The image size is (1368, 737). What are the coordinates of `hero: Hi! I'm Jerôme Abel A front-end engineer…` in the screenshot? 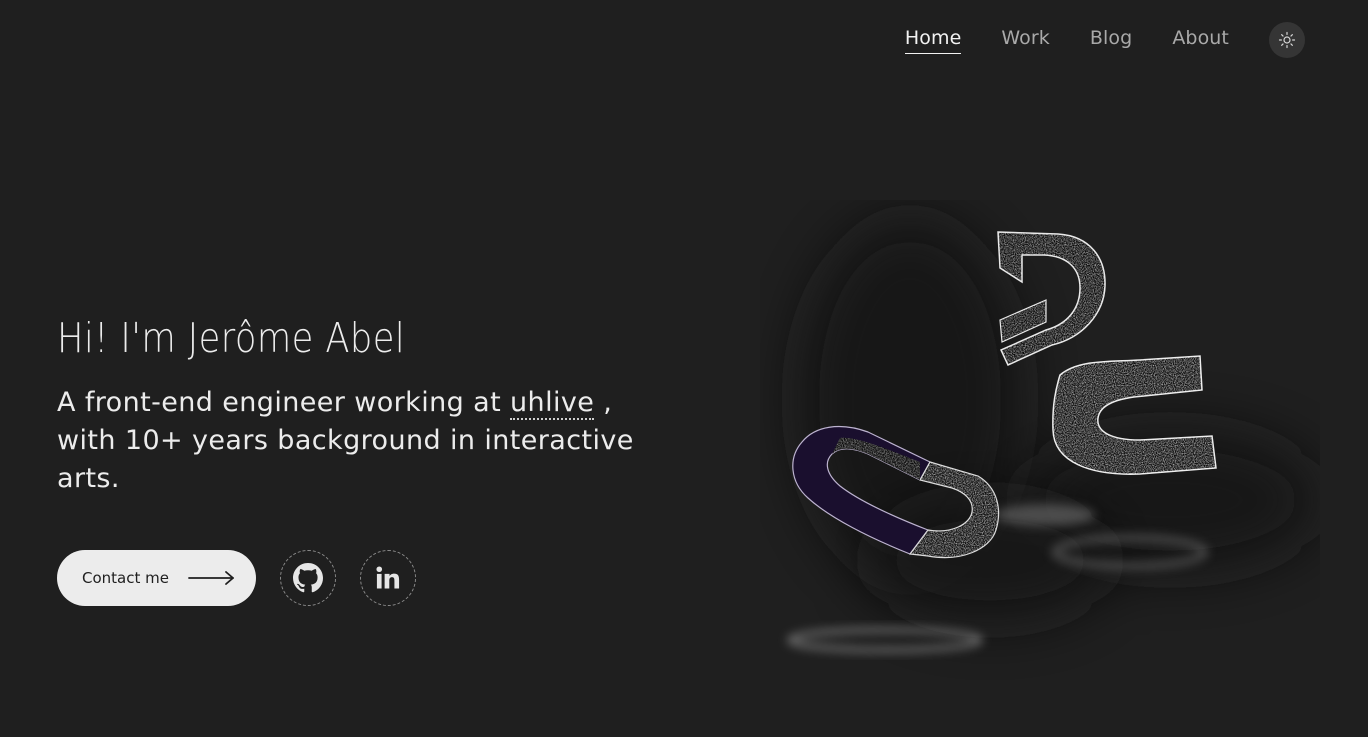 It's located at (357, 403).